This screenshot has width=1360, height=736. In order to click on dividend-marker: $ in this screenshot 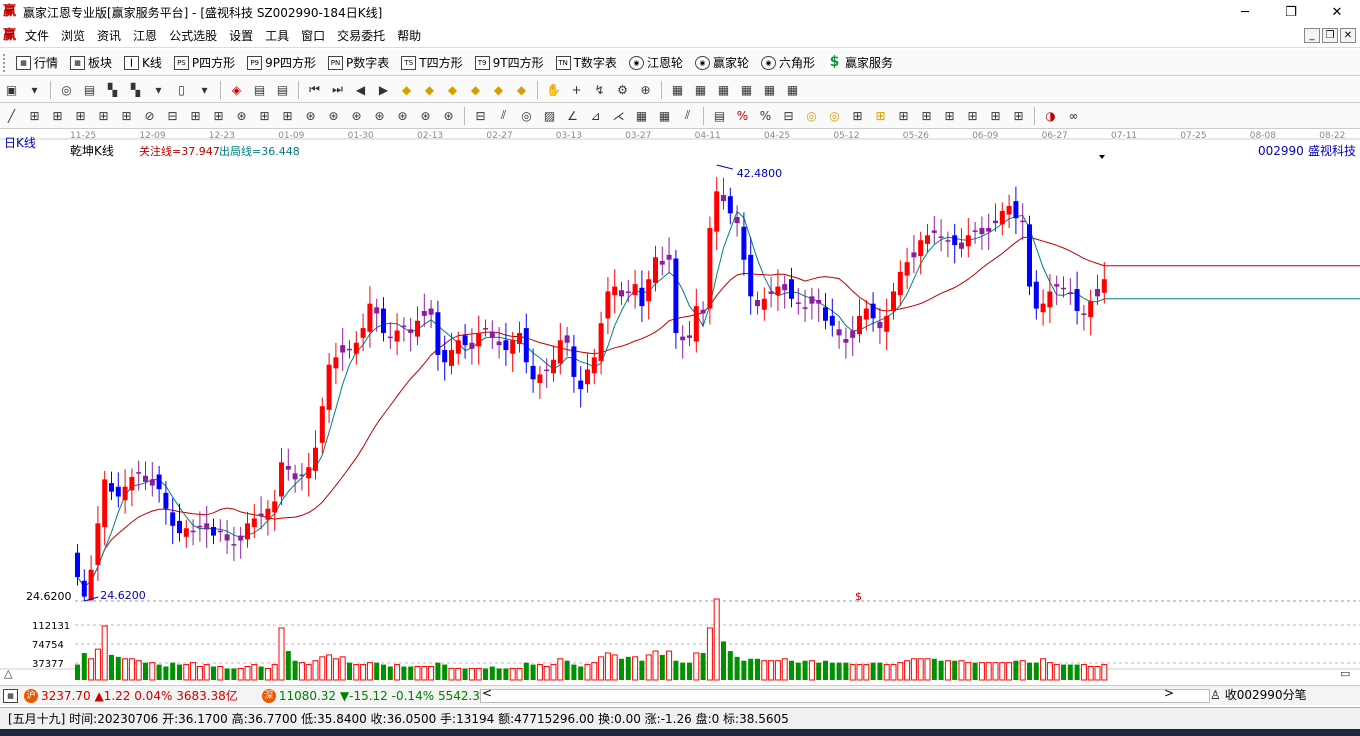, I will do `click(858, 596)`.